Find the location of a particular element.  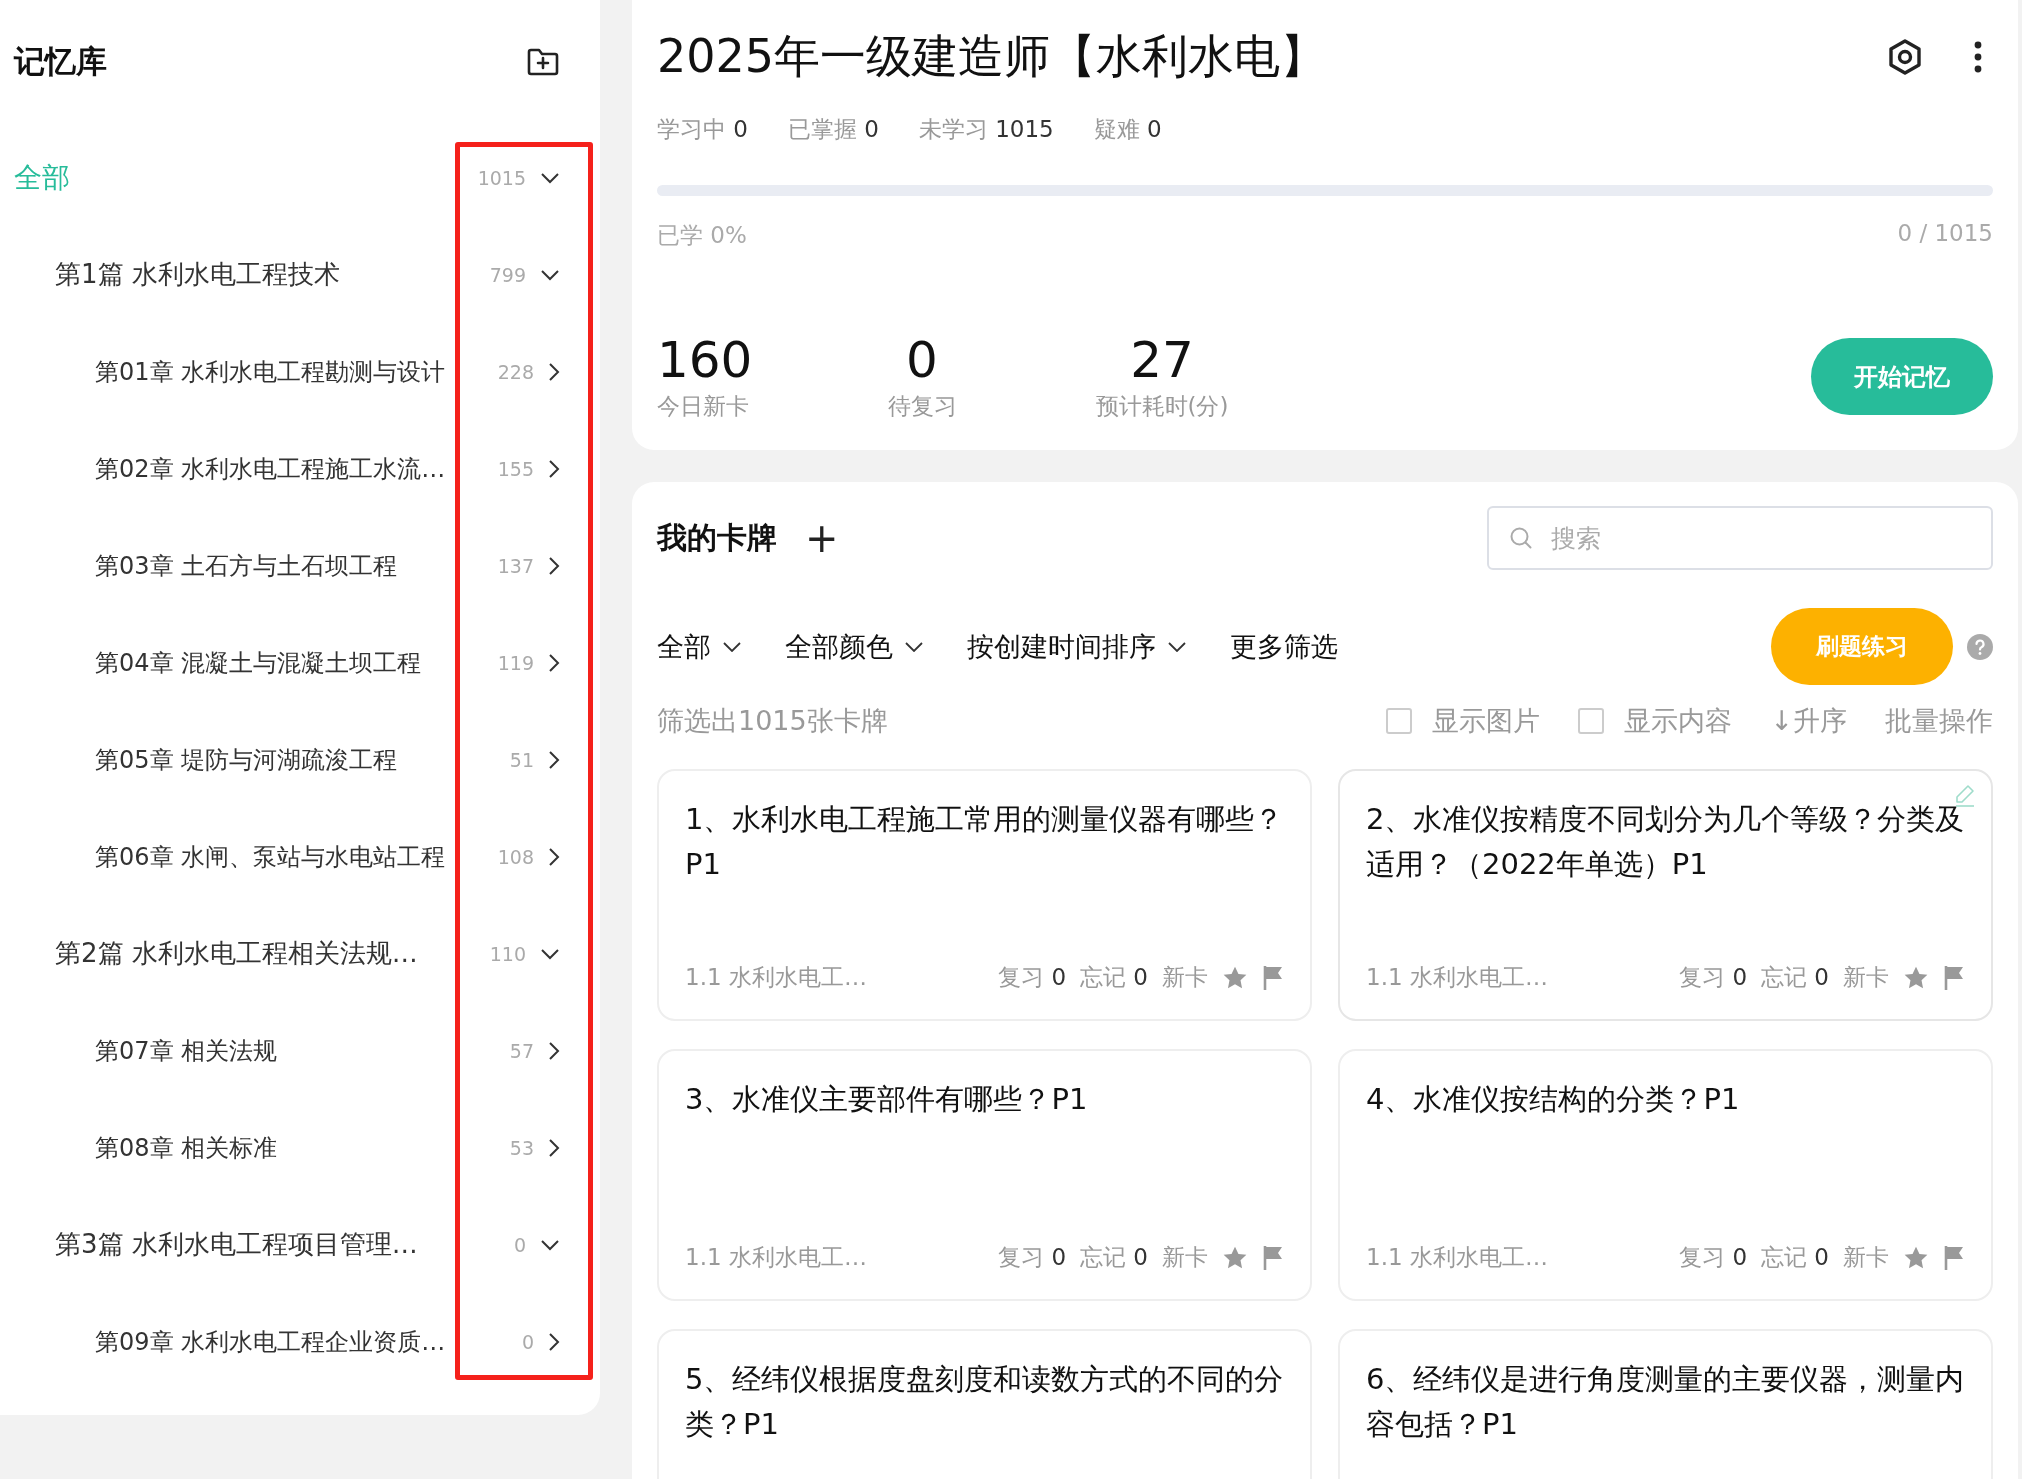

tree-item: 第1篇 水利水电工程技术 799 is located at coordinates (300, 274).